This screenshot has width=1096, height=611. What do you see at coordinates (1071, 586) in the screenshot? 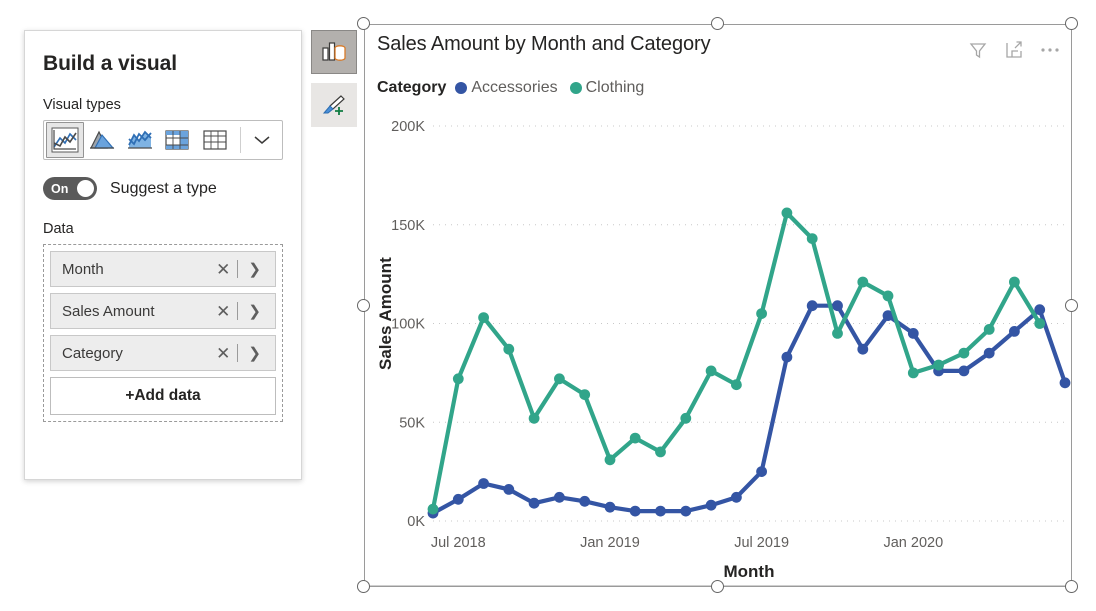
I see `resize-handle-bottom-right` at bounding box center [1071, 586].